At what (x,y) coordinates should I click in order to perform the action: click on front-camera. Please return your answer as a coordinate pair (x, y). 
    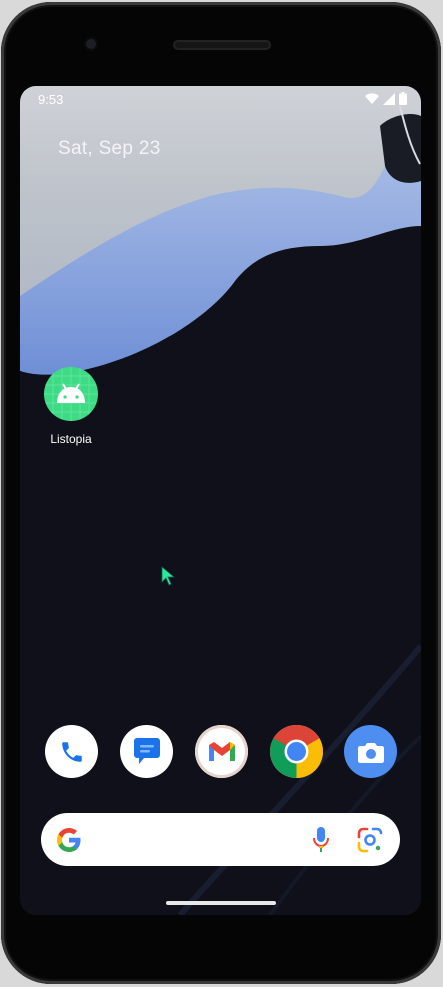
    Looking at the image, I should click on (91, 44).